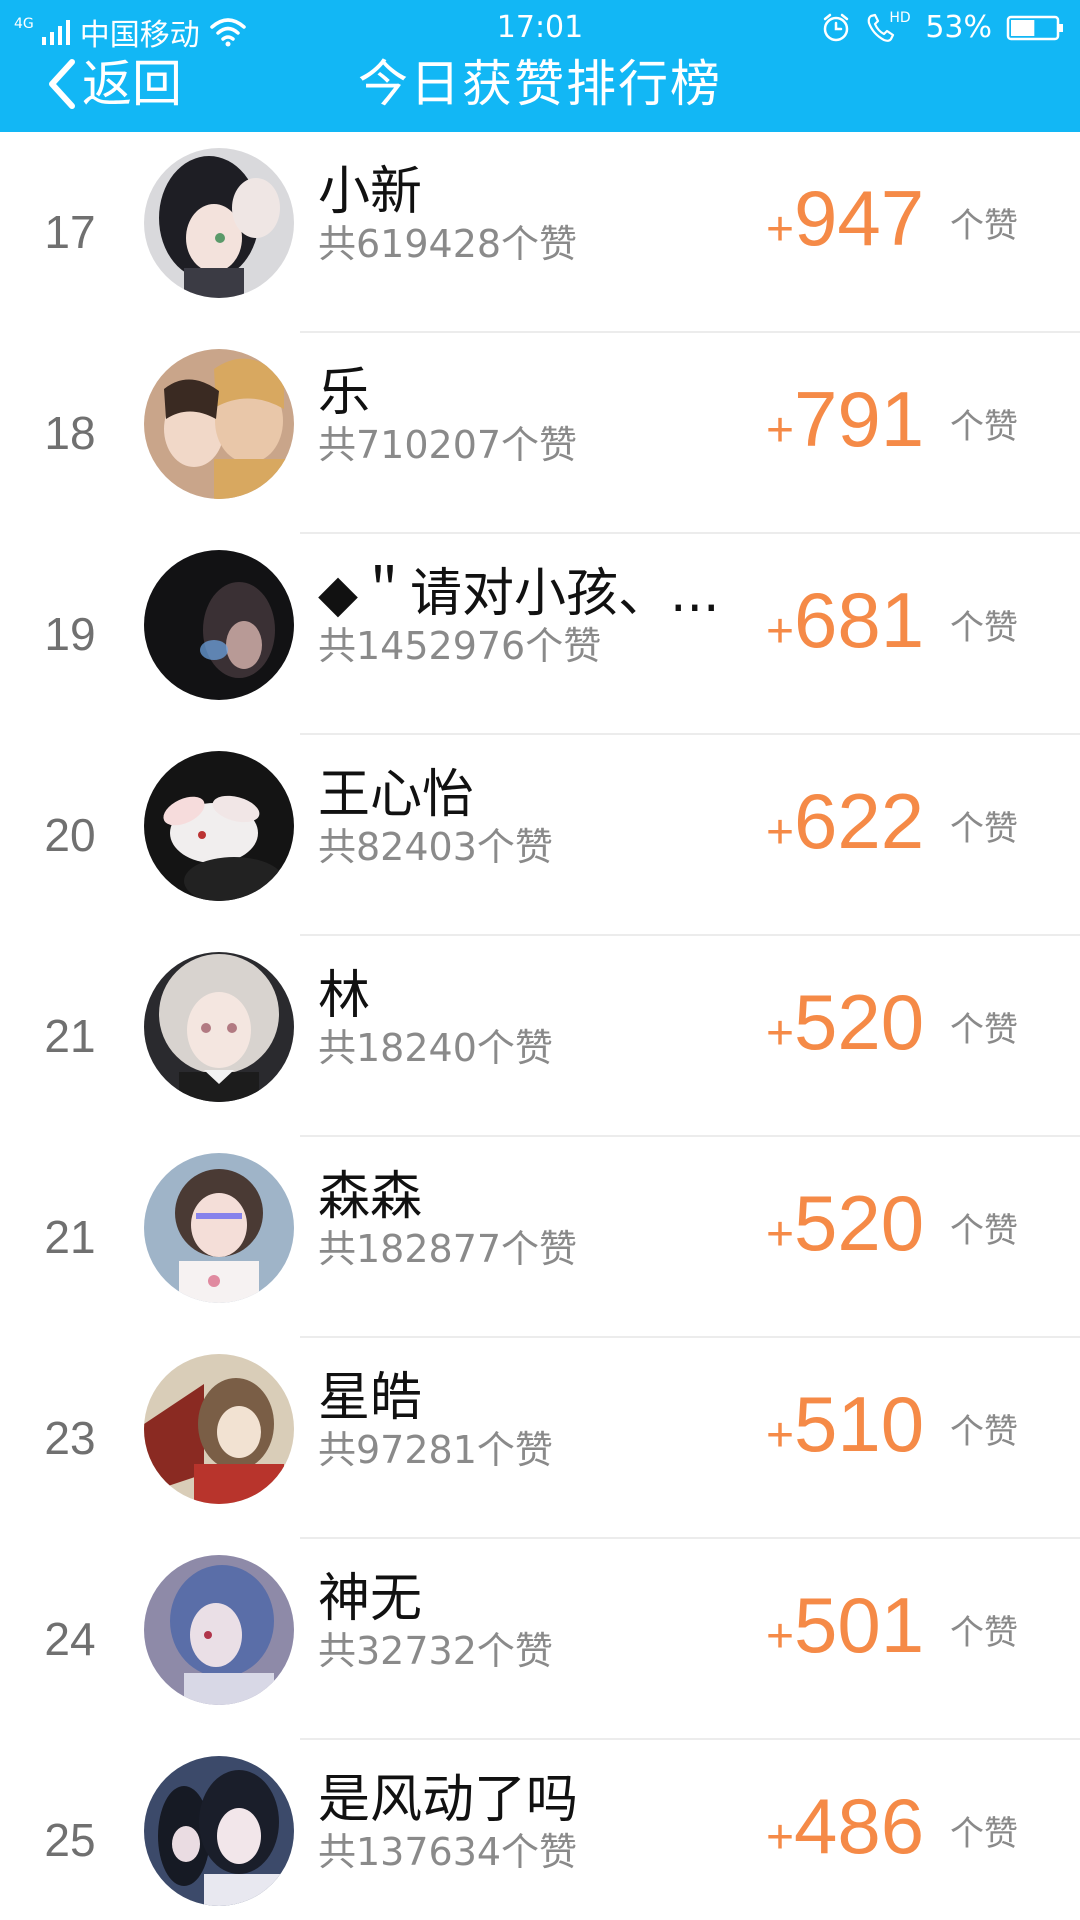  What do you see at coordinates (859, 1625) in the screenshot?
I see `likes-count: 501` at bounding box center [859, 1625].